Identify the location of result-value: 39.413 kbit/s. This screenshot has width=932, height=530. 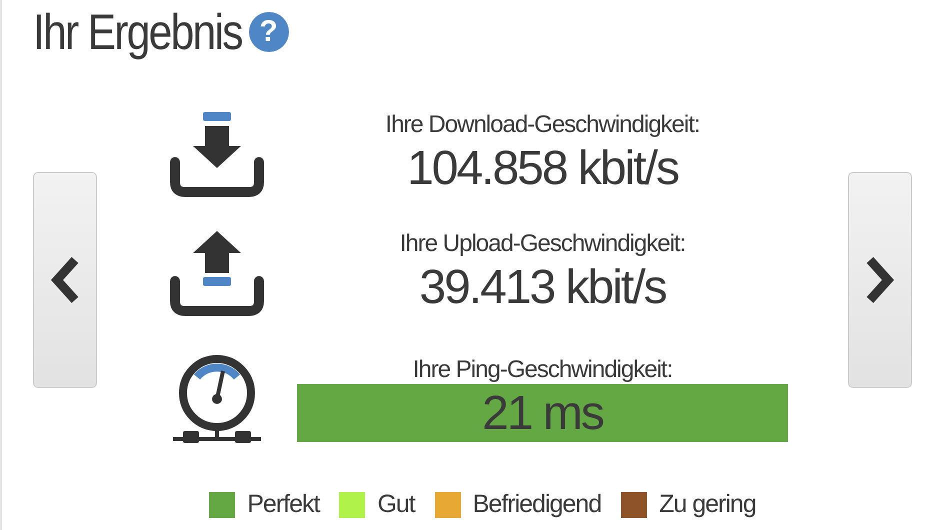
(542, 287).